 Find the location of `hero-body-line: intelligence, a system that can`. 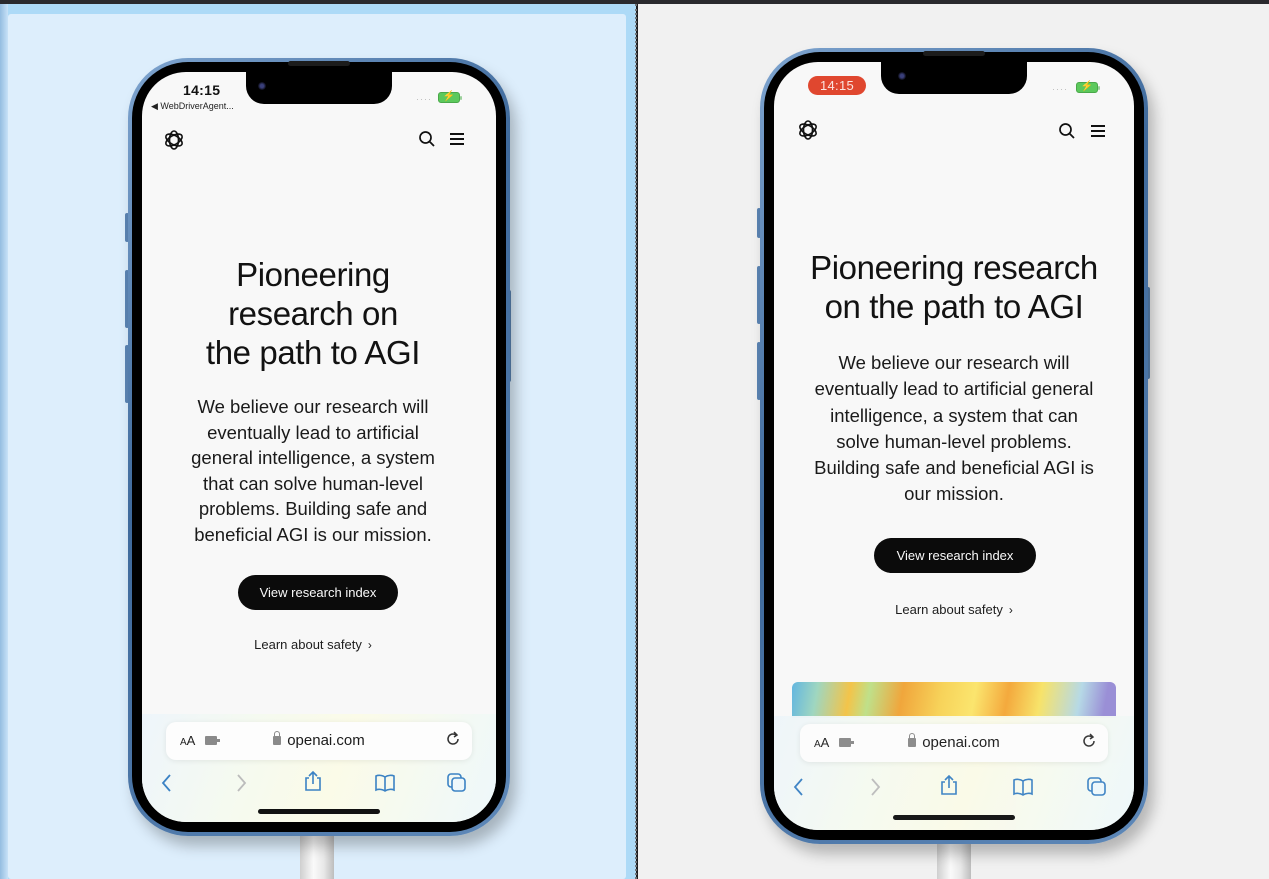

hero-body-line: intelligence, a system that can is located at coordinates (954, 415).